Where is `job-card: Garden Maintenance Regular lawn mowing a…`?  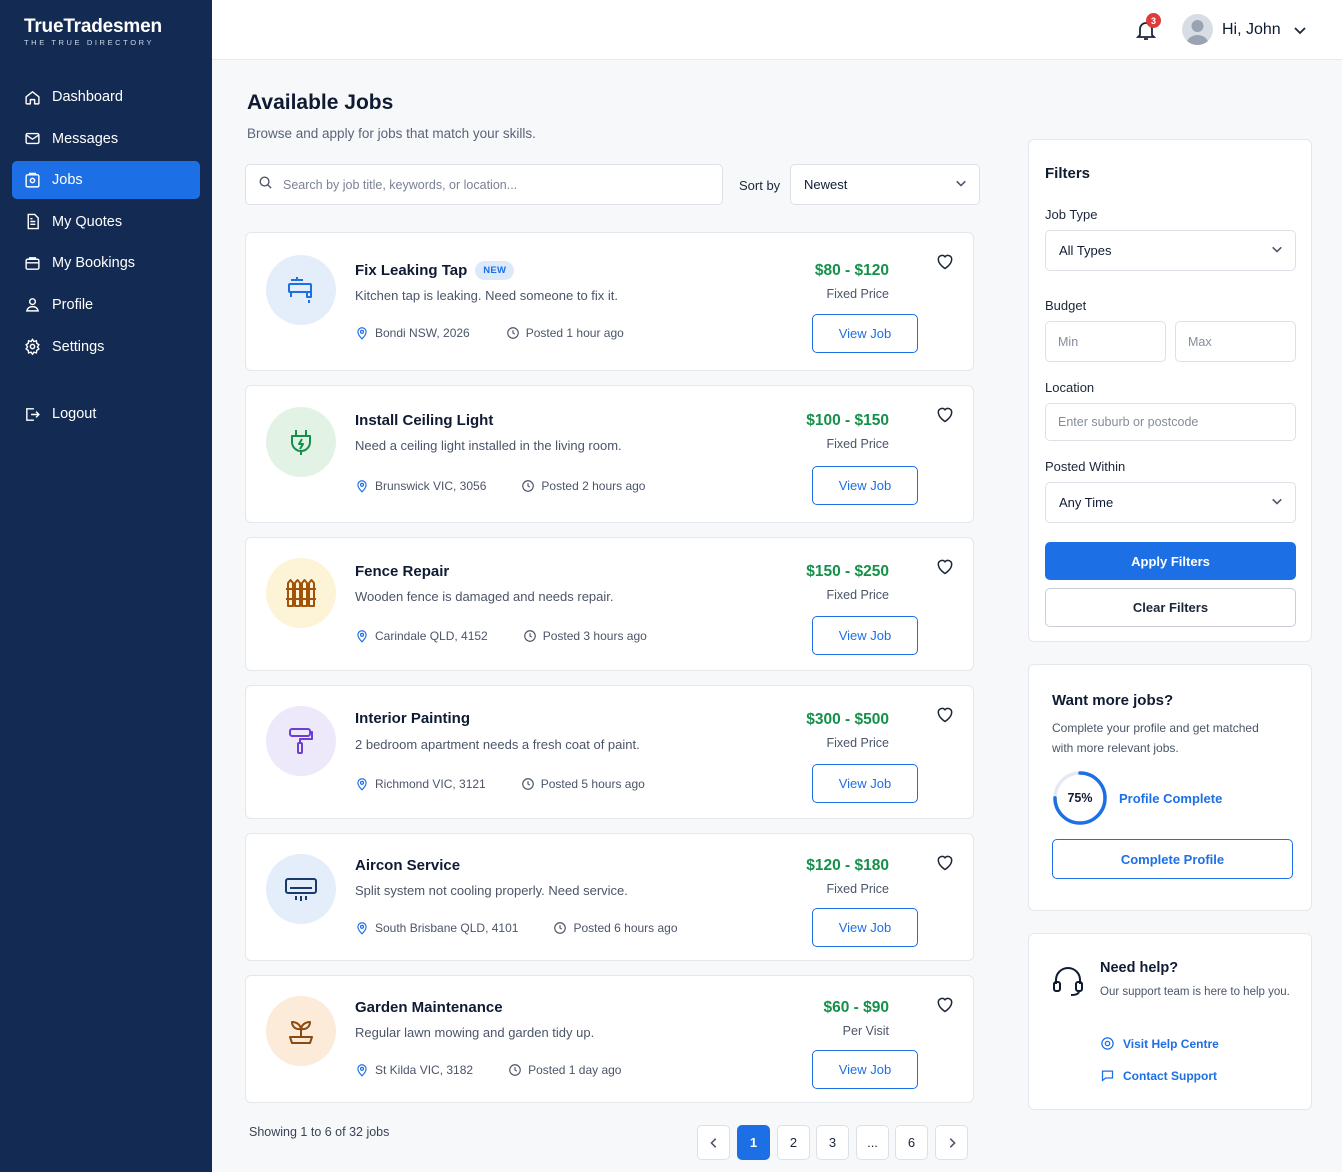 job-card: Garden Maintenance Regular lawn mowing a… is located at coordinates (609, 1039).